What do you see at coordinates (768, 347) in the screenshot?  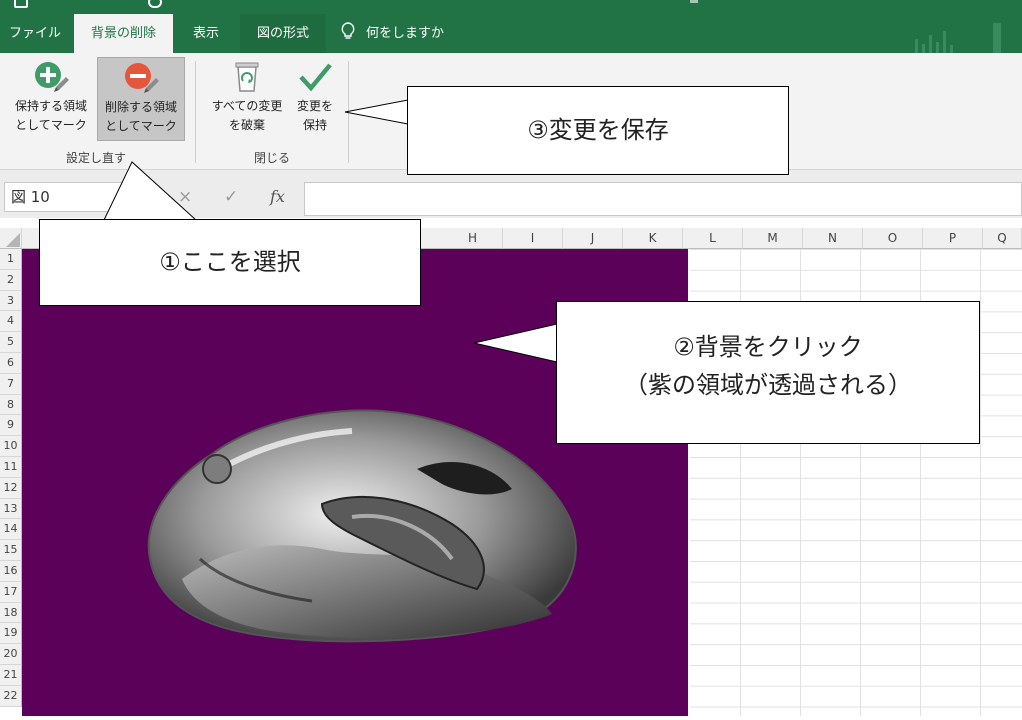 I see `callout-two-text-1: ②背景をクリック` at bounding box center [768, 347].